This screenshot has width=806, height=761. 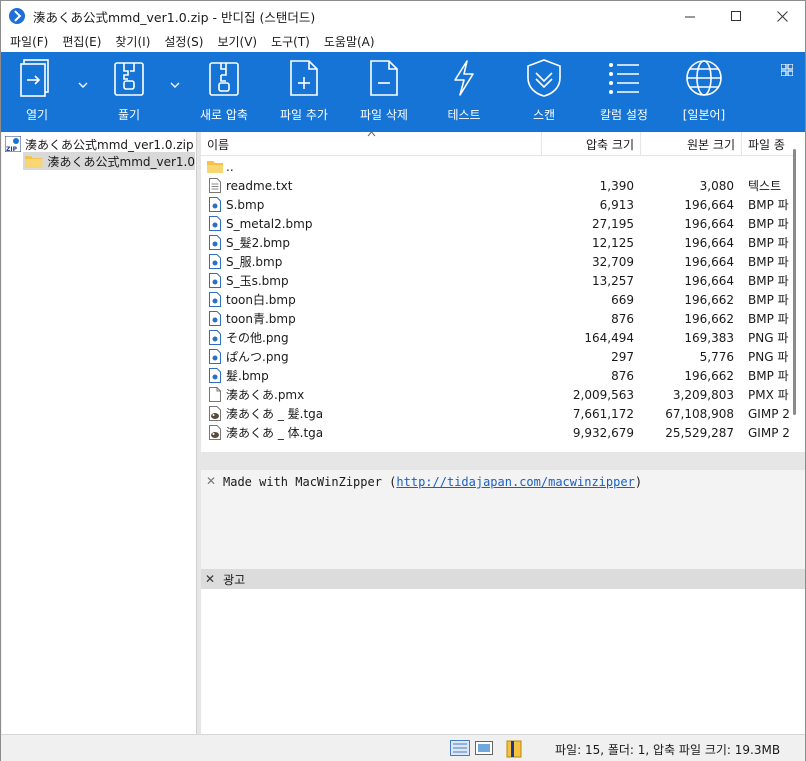 I want to click on svg-text: ZIP, so click(x=12, y=149).